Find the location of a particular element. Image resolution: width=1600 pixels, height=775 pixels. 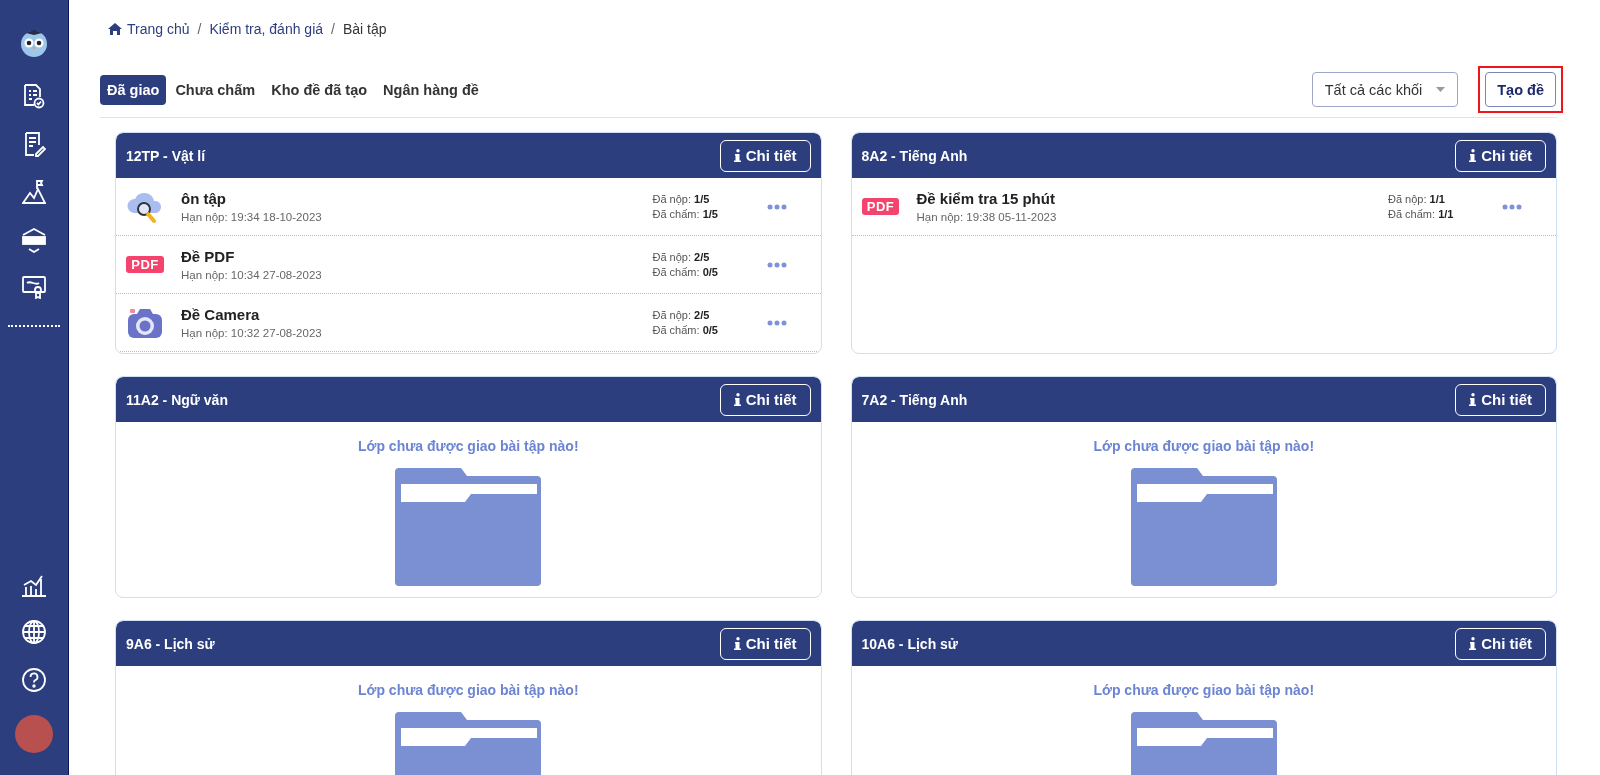

document-check-icon is located at coordinates (34, 96).